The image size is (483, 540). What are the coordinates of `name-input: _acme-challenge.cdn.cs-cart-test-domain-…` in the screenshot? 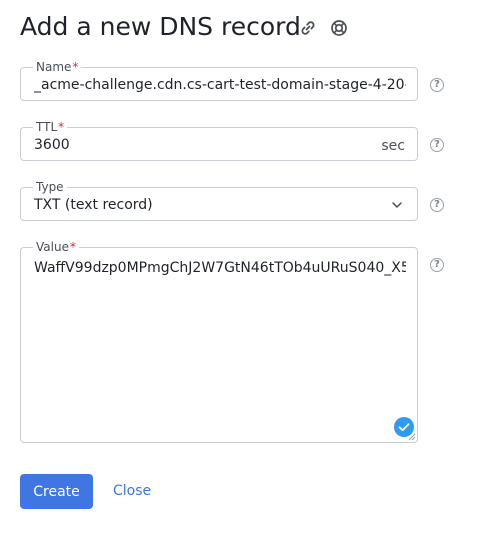 It's located at (220, 85).